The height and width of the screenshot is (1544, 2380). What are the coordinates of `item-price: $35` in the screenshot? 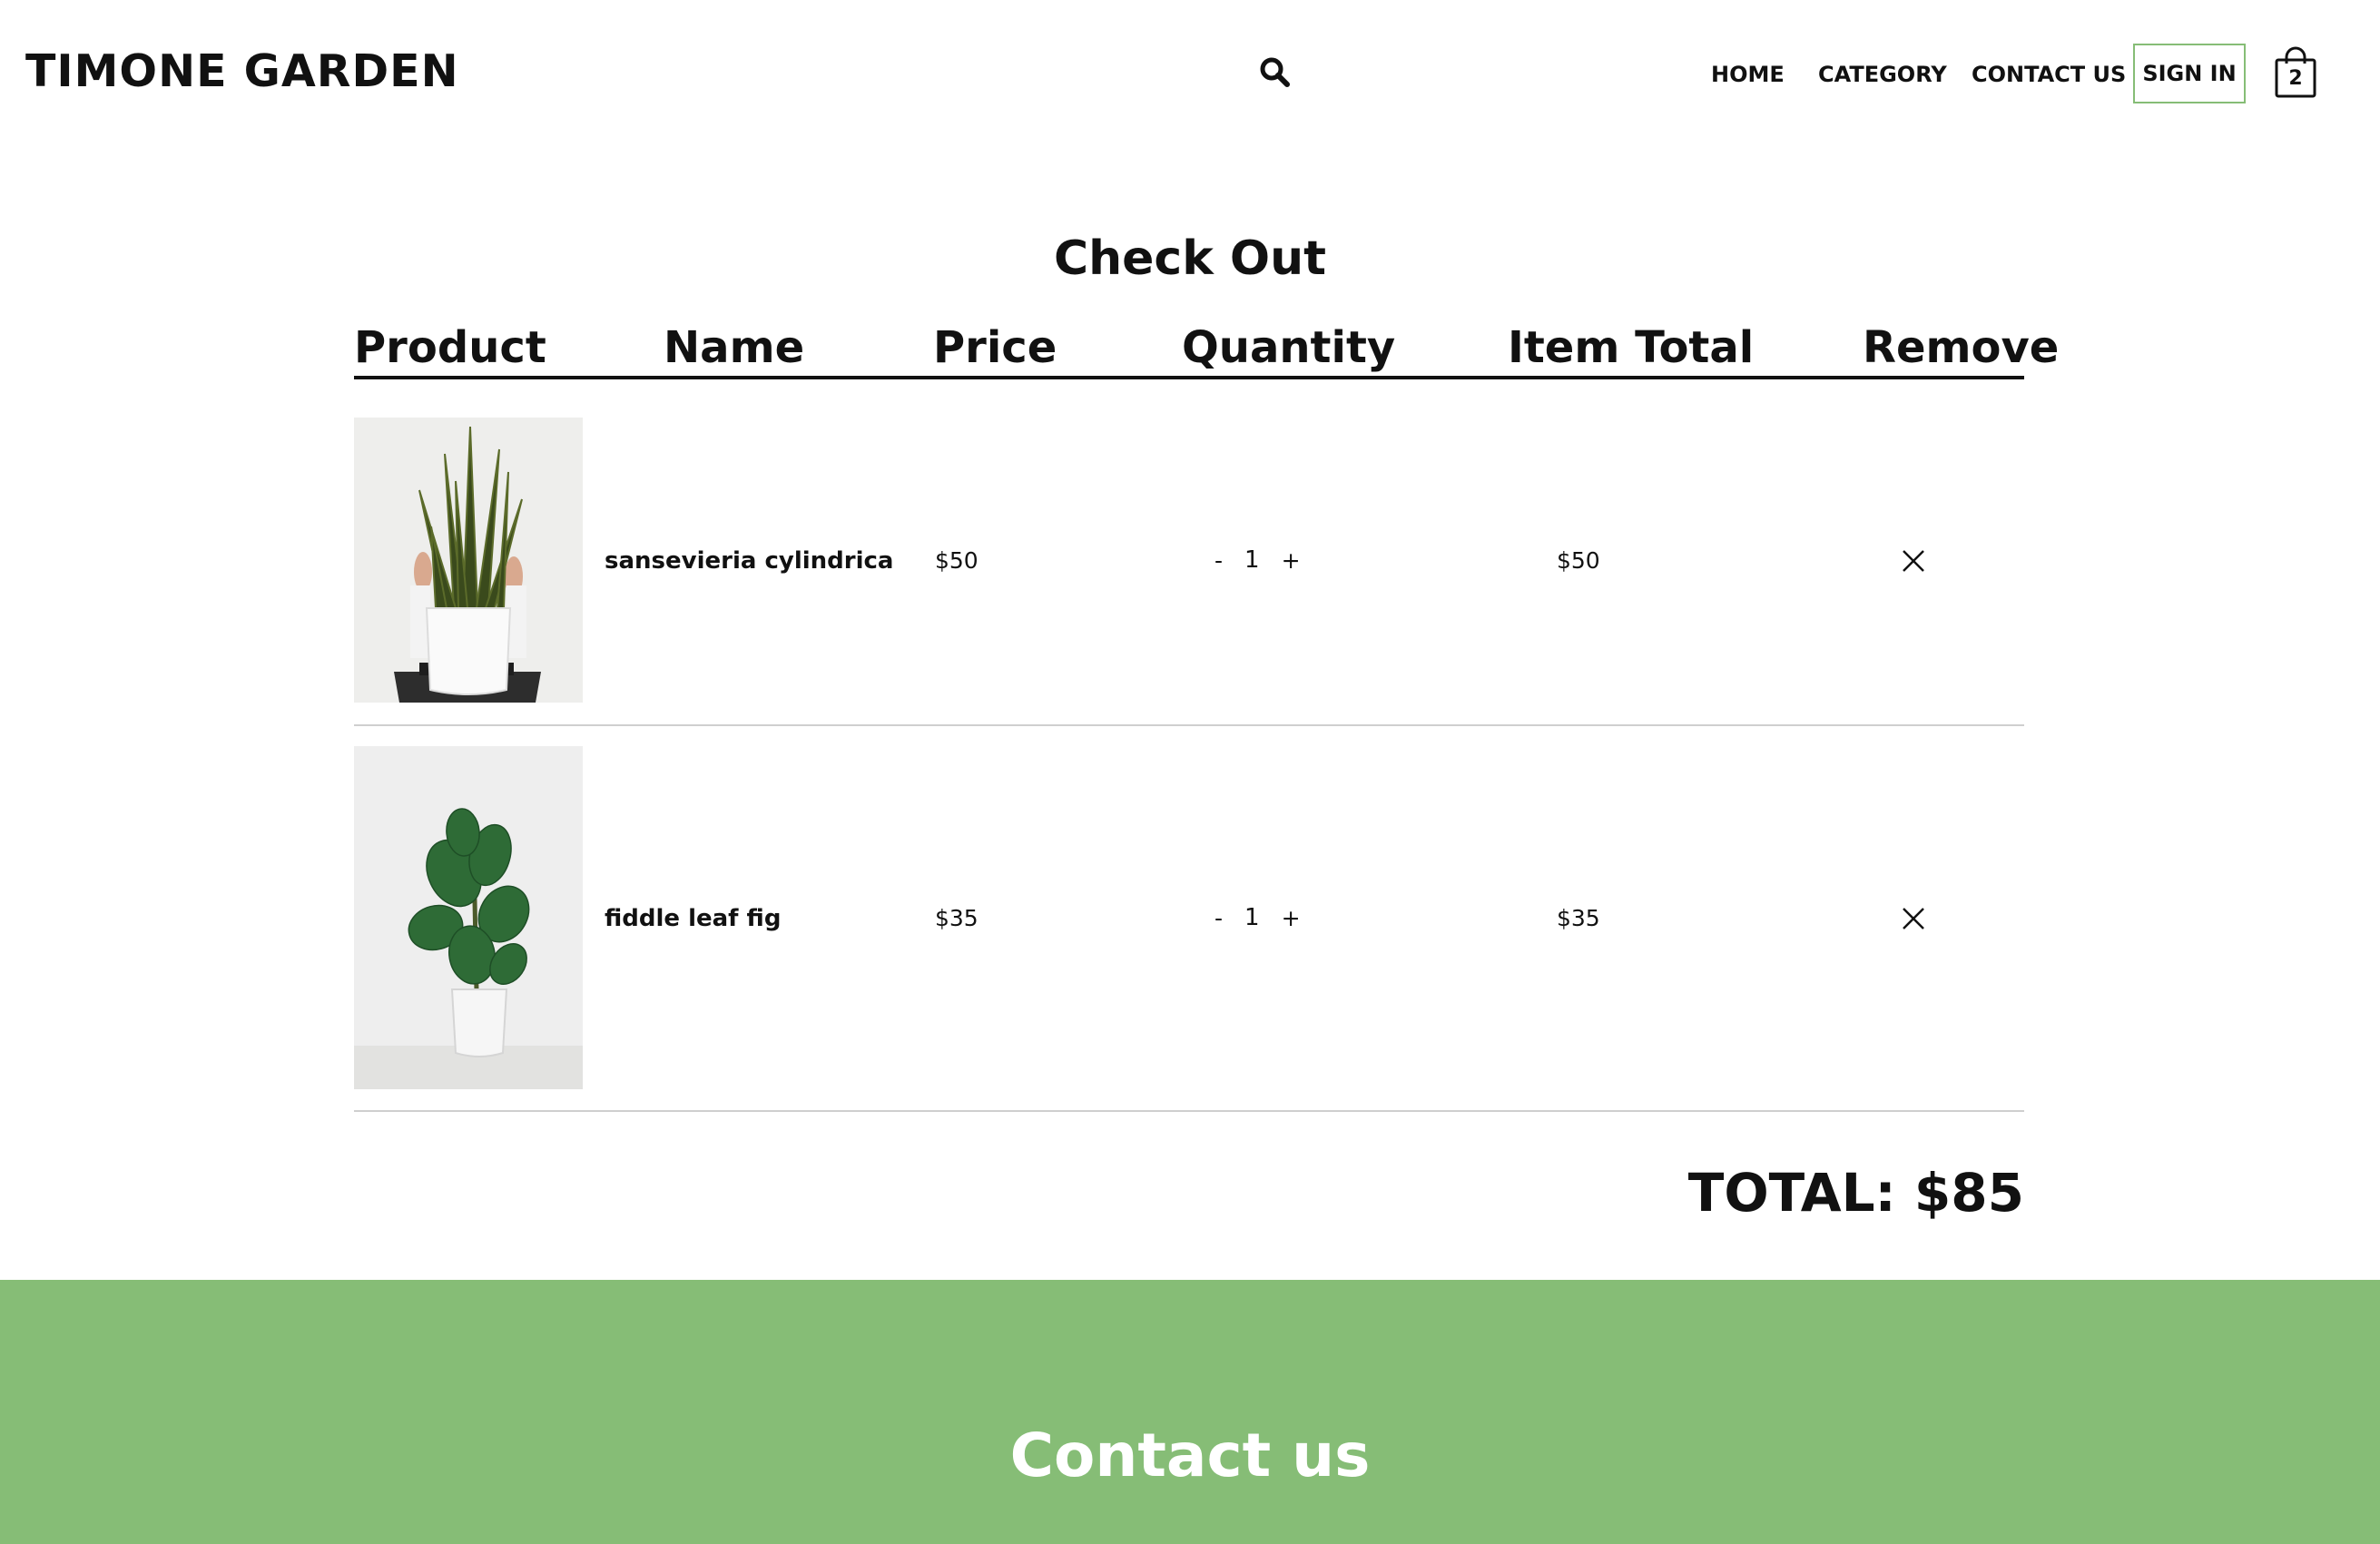 It's located at (957, 918).